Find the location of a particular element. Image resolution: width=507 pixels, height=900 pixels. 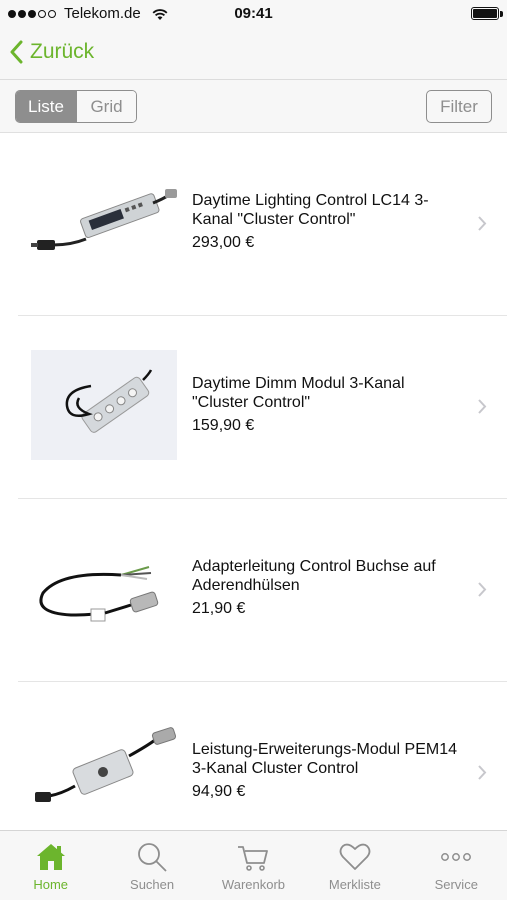

search-icon is located at coordinates (152, 857).